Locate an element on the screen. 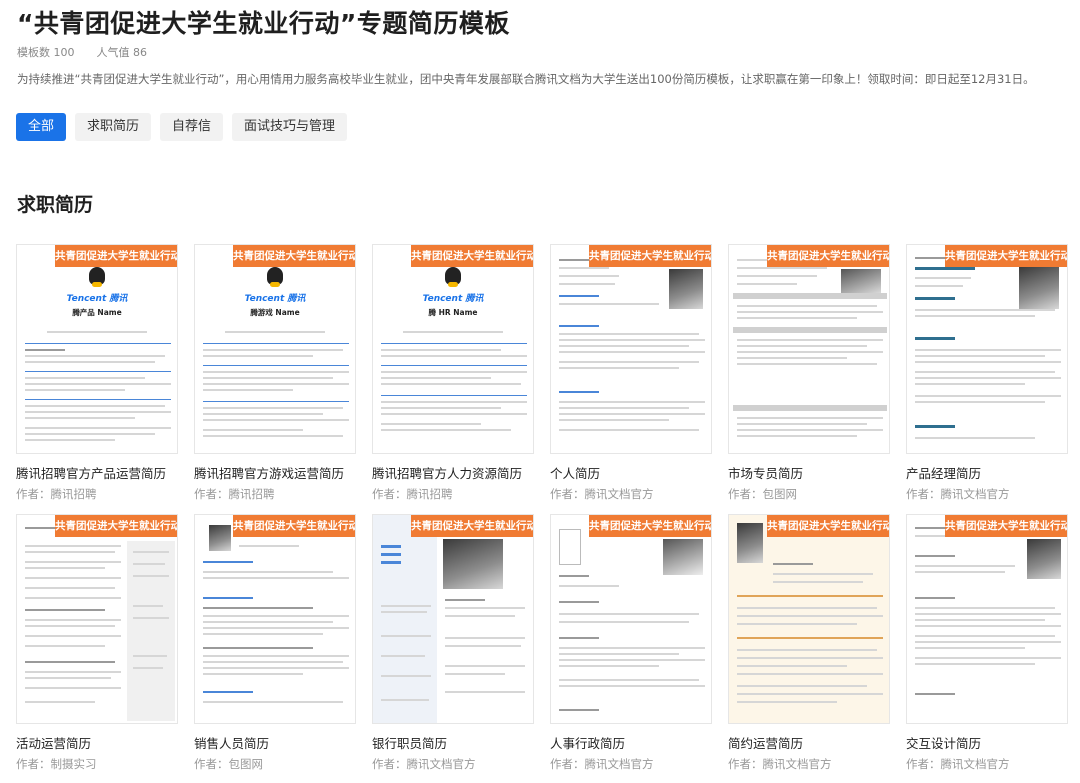  template-card: 共青团促进大学生就业行动 活动运营简历 作者：制摄实习 is located at coordinates (97, 643).